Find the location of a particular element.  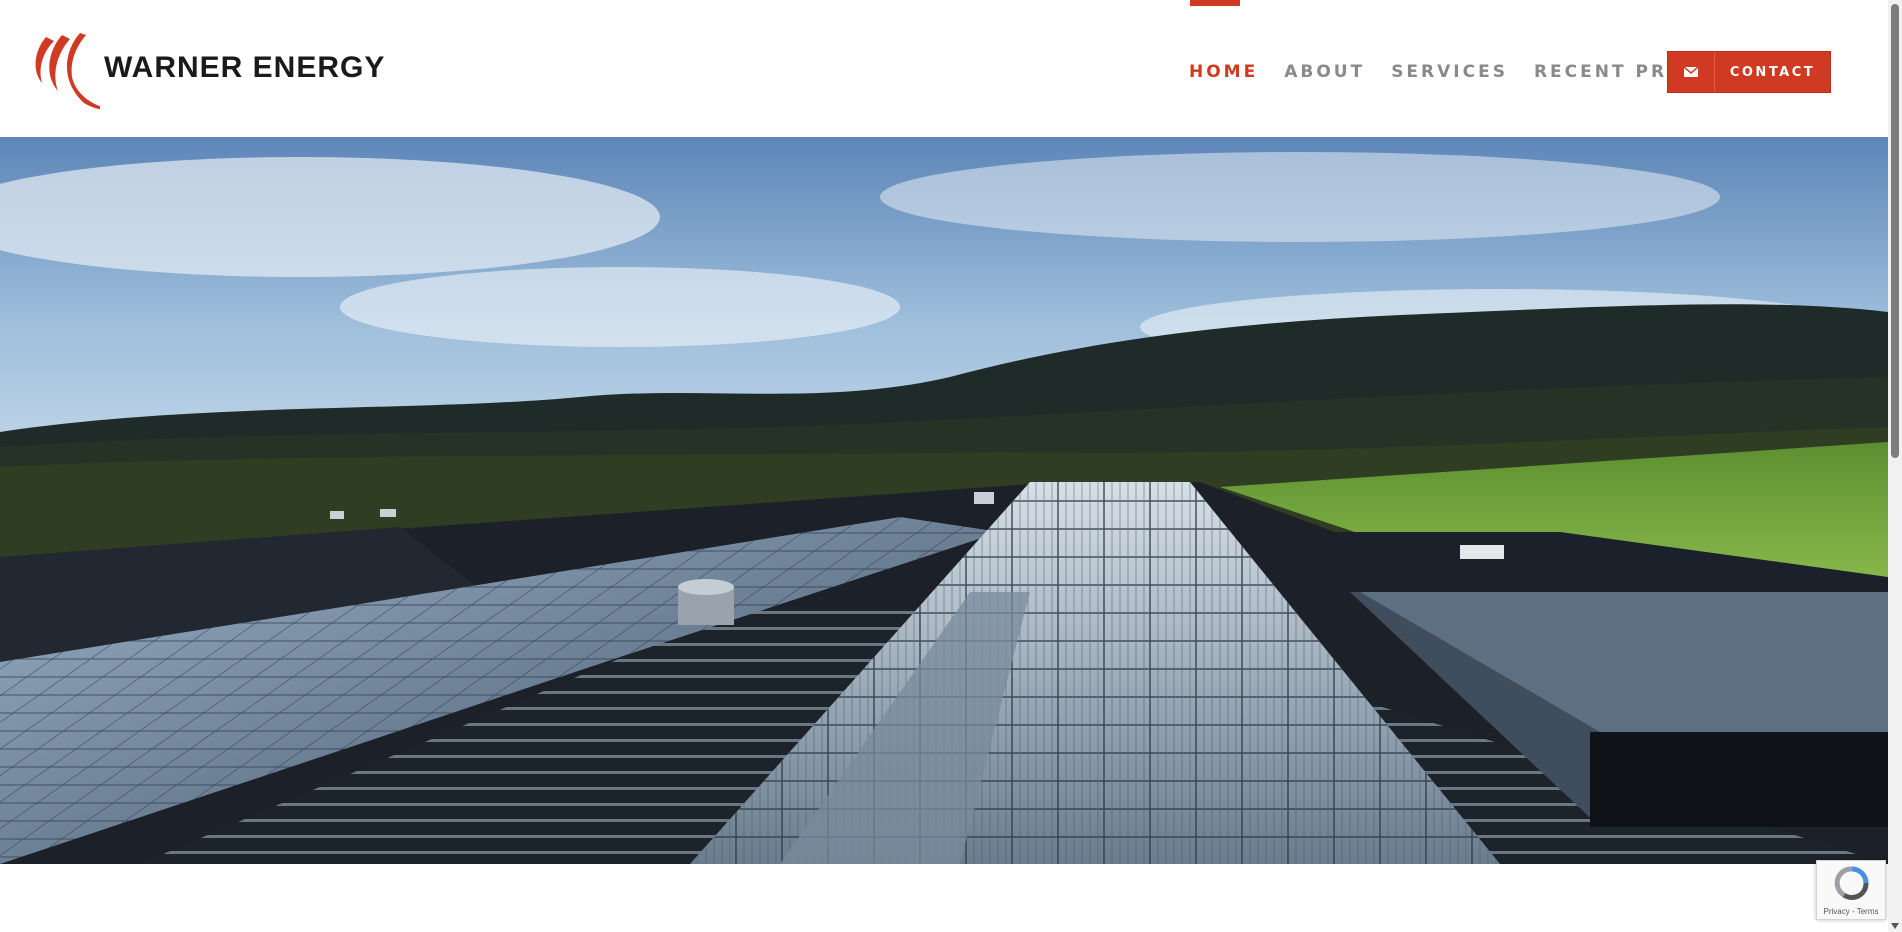

brand-name: WARNER ENERGY is located at coordinates (245, 67).